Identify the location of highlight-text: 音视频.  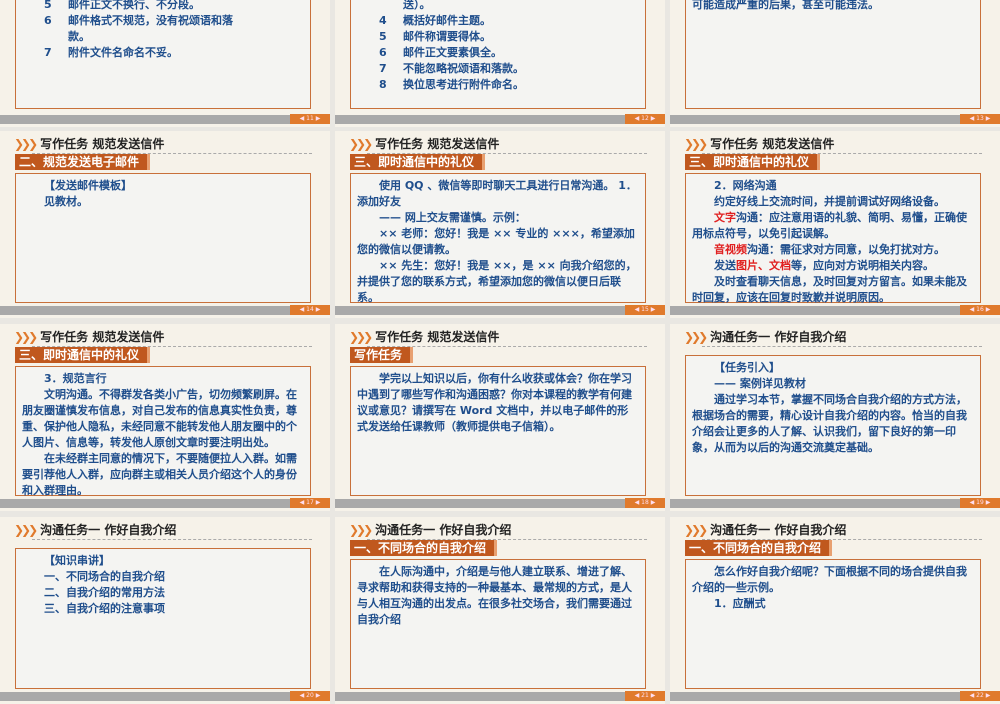
(730, 249).